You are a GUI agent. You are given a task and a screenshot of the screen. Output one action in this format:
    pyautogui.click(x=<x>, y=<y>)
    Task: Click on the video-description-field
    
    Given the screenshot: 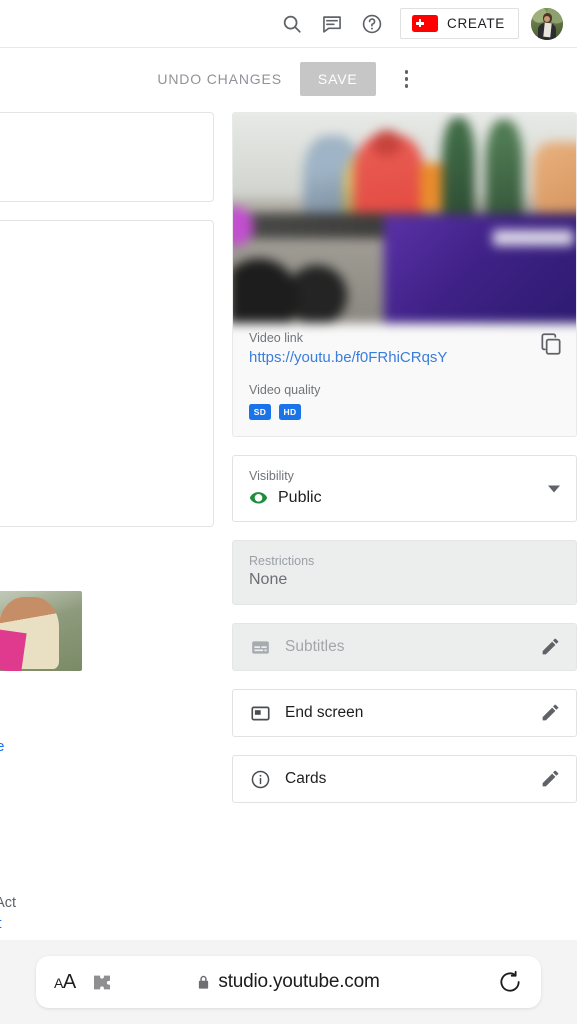 What is the action you would take?
    pyautogui.click(x=107, y=373)
    